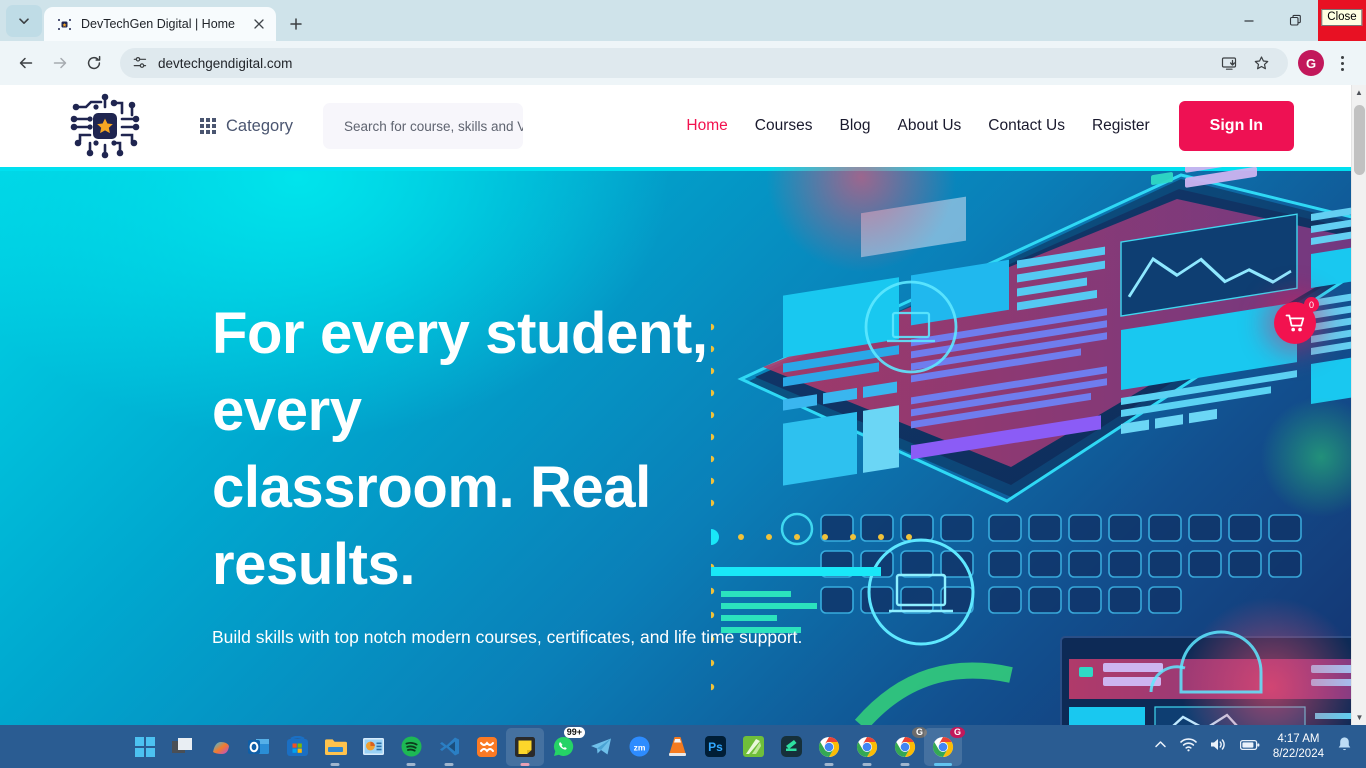  I want to click on vlc-app, so click(677, 747).